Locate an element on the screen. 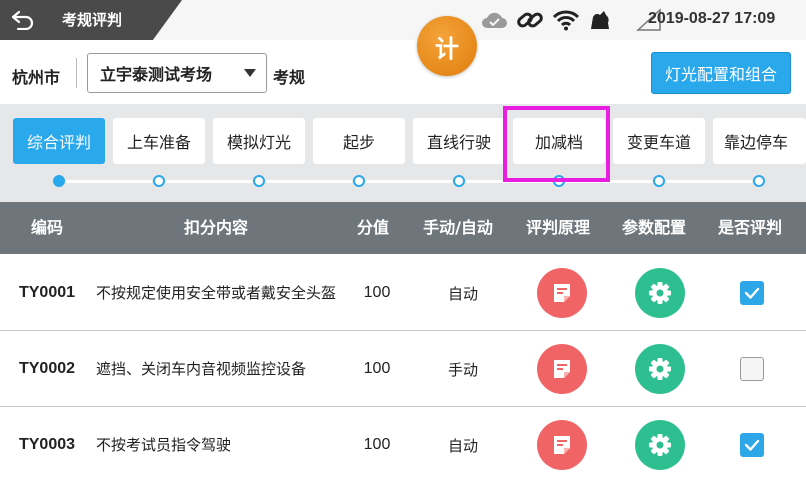 The width and height of the screenshot is (806, 481). divider is located at coordinates (76, 73).